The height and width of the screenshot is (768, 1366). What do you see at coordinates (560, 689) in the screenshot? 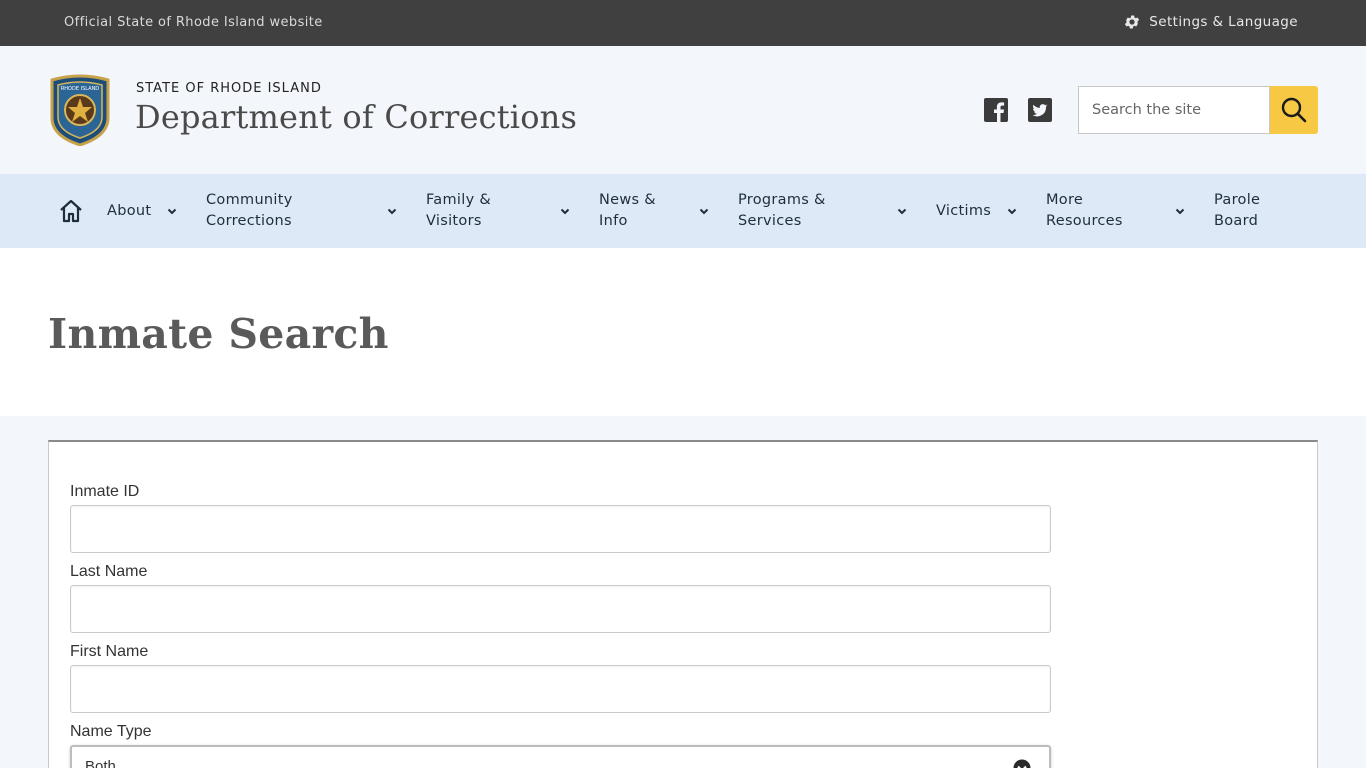
I see `first-name-field` at bounding box center [560, 689].